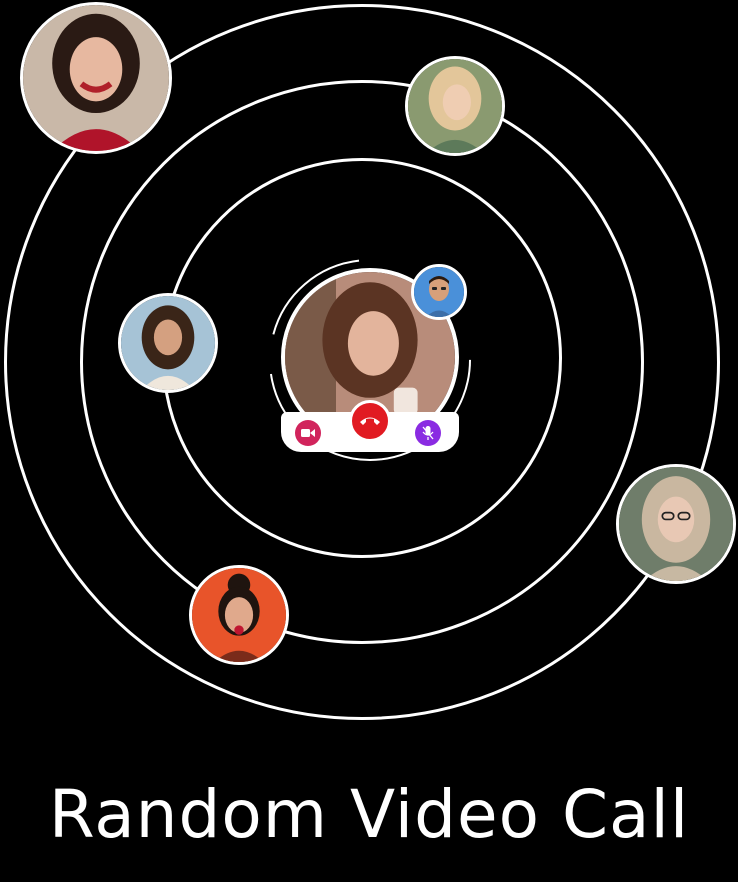 Image resolution: width=738 pixels, height=882 pixels. I want to click on user-avatar-right, so click(676, 524).